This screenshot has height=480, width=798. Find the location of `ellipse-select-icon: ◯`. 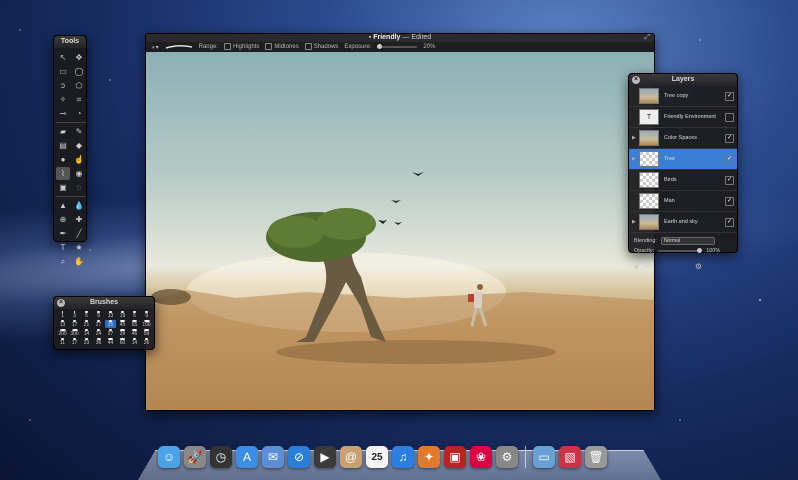

ellipse-select-icon: ◯ is located at coordinates (79, 71).